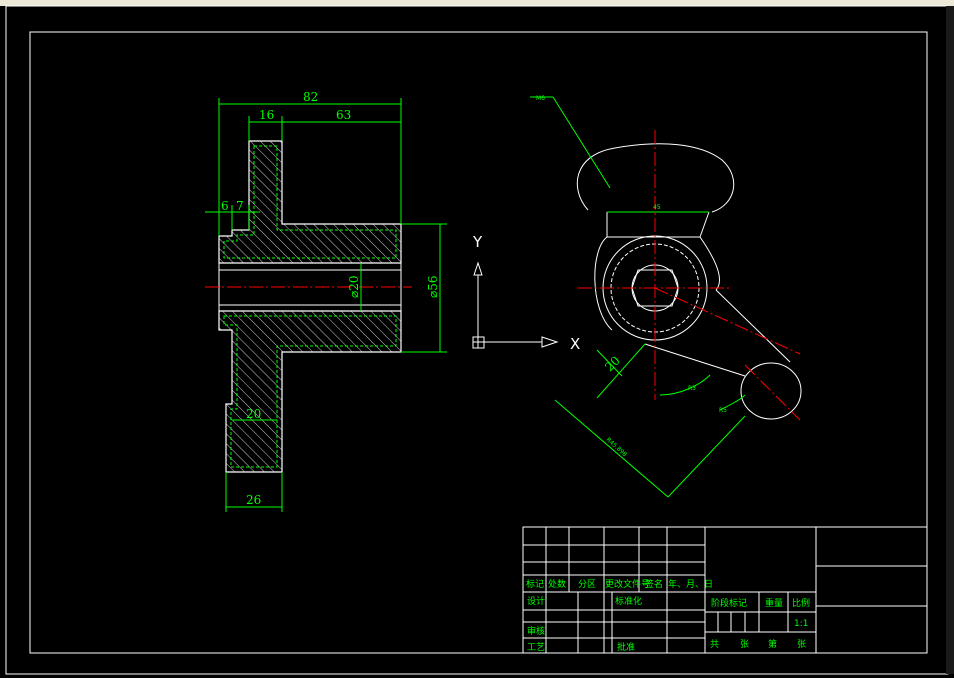  I want to click on dim-angle: R5, so click(723, 410).